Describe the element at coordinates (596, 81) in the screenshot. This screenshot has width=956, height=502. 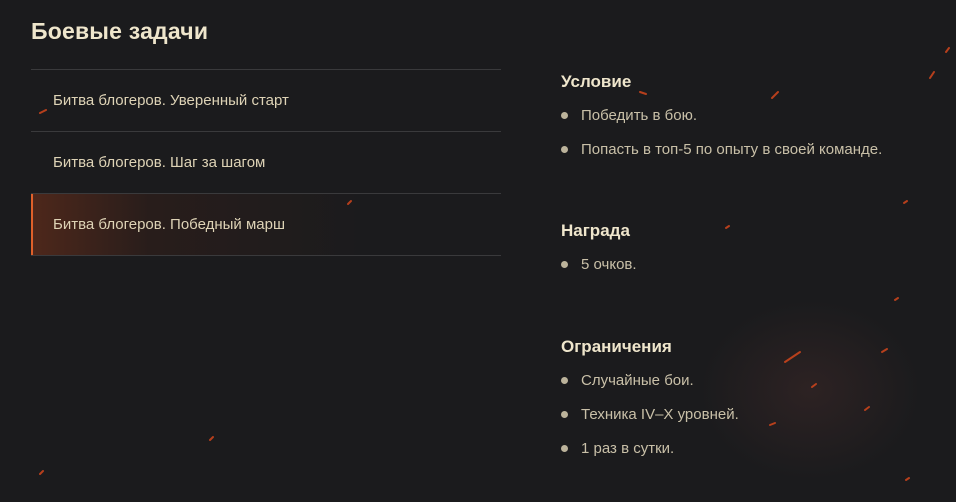
I see `condition-title: Условие` at that location.